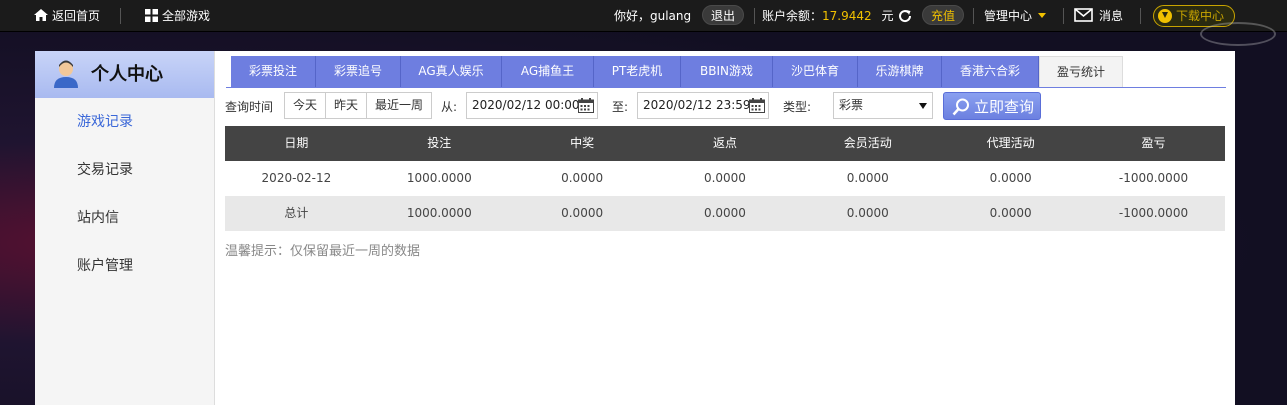 The height and width of the screenshot is (405, 1287). I want to click on yesterday-button: 昨天, so click(347, 105).